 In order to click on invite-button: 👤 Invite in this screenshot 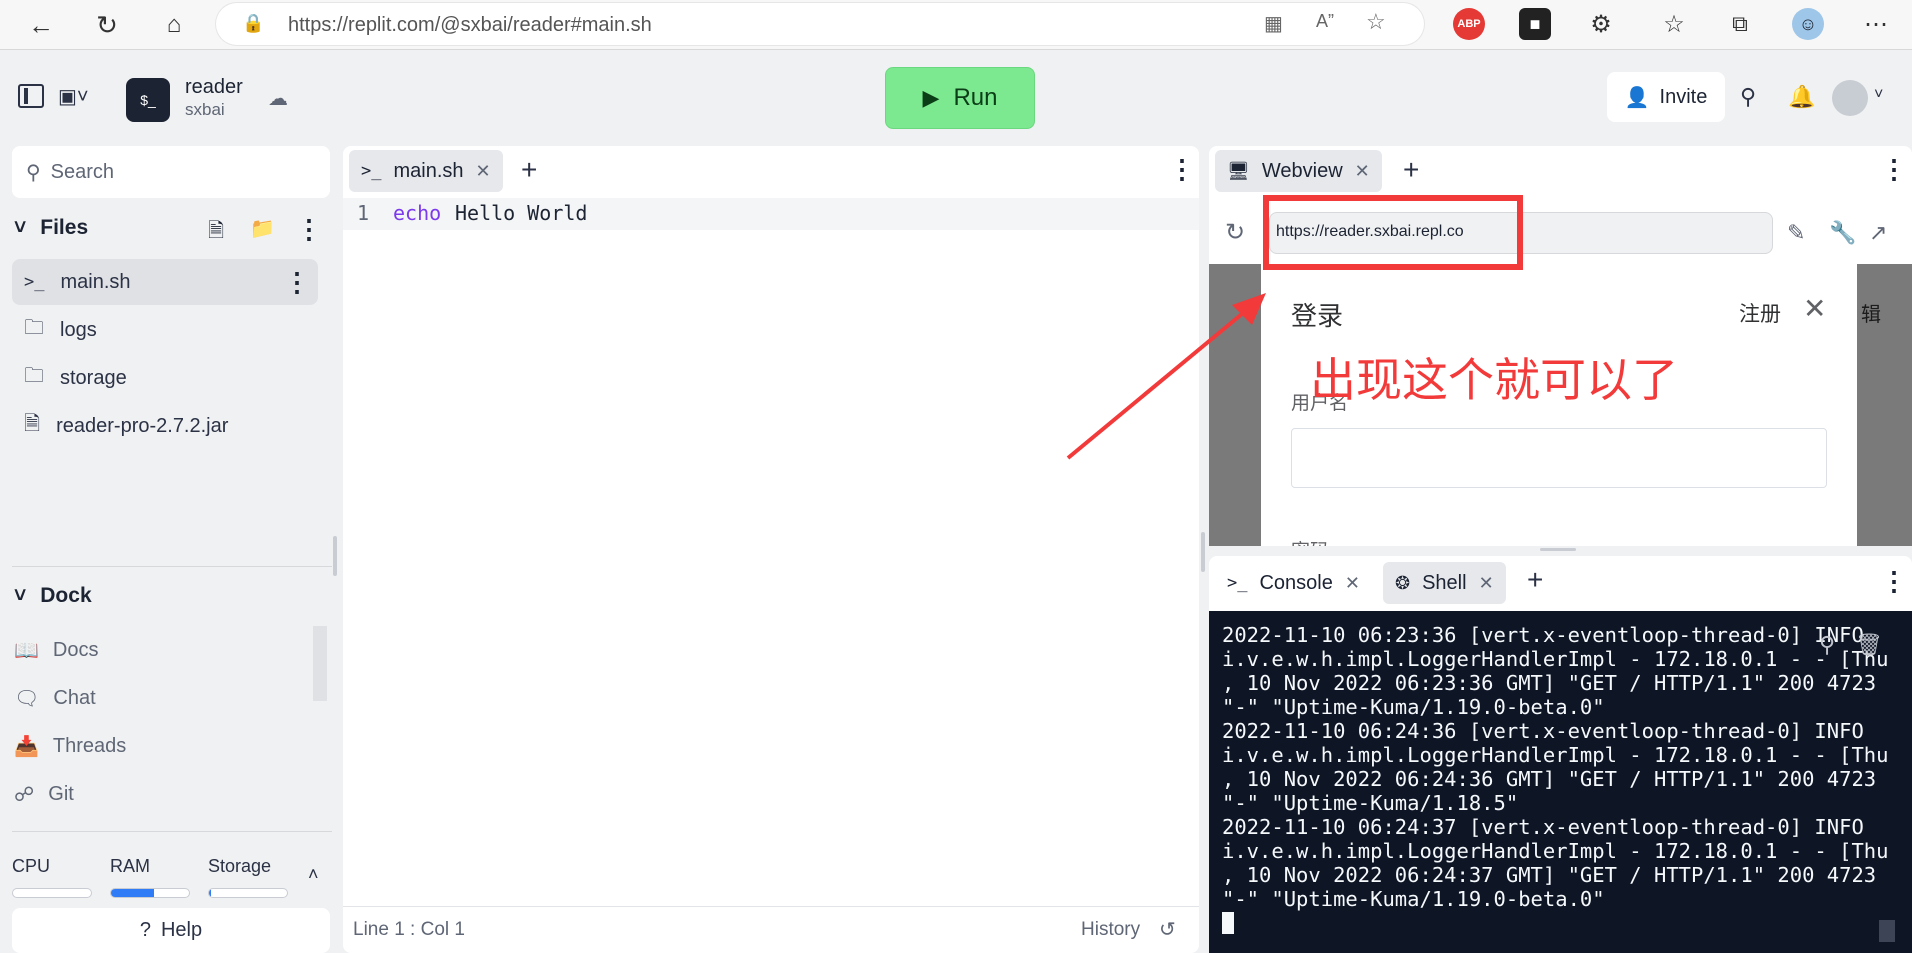, I will do `click(1666, 97)`.